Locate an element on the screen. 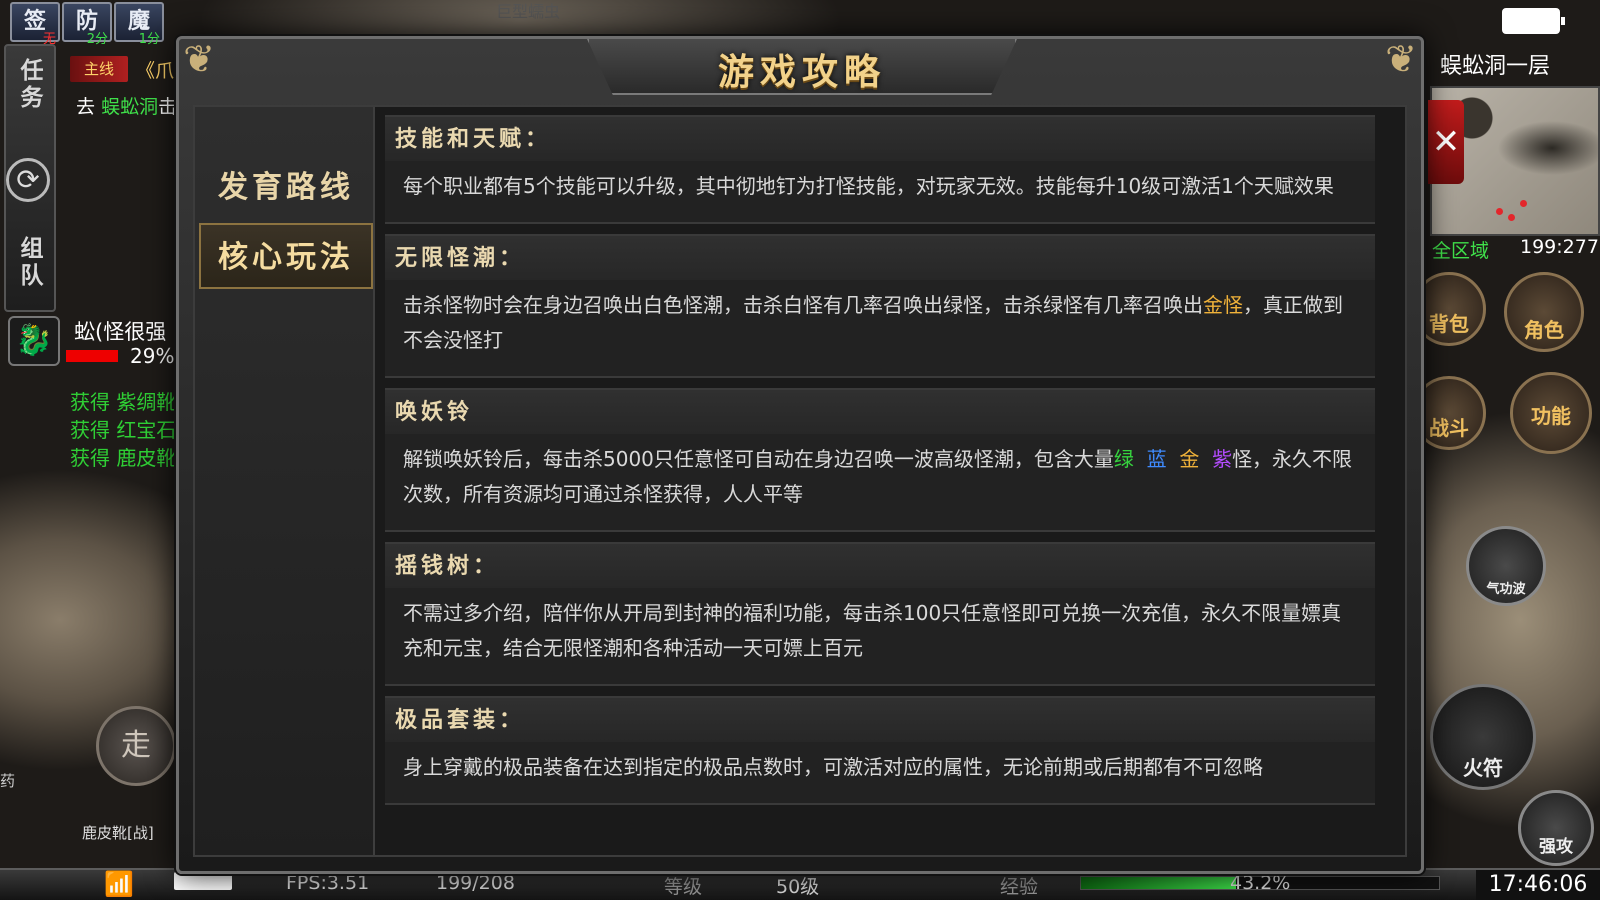  target-name: 蚣(怪很强 is located at coordinates (120, 332).